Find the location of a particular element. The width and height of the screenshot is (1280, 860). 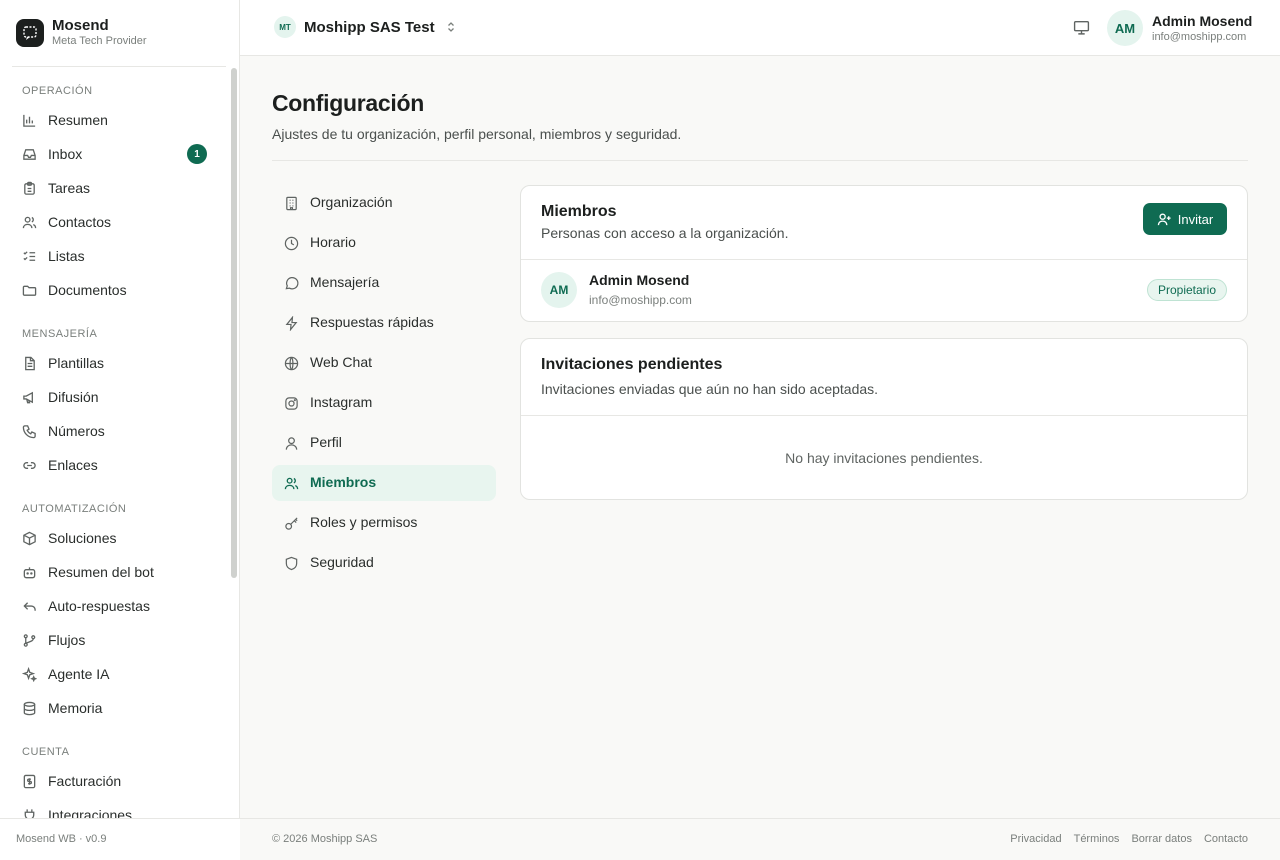

sidebar-scrollbar is located at coordinates (234, 323).